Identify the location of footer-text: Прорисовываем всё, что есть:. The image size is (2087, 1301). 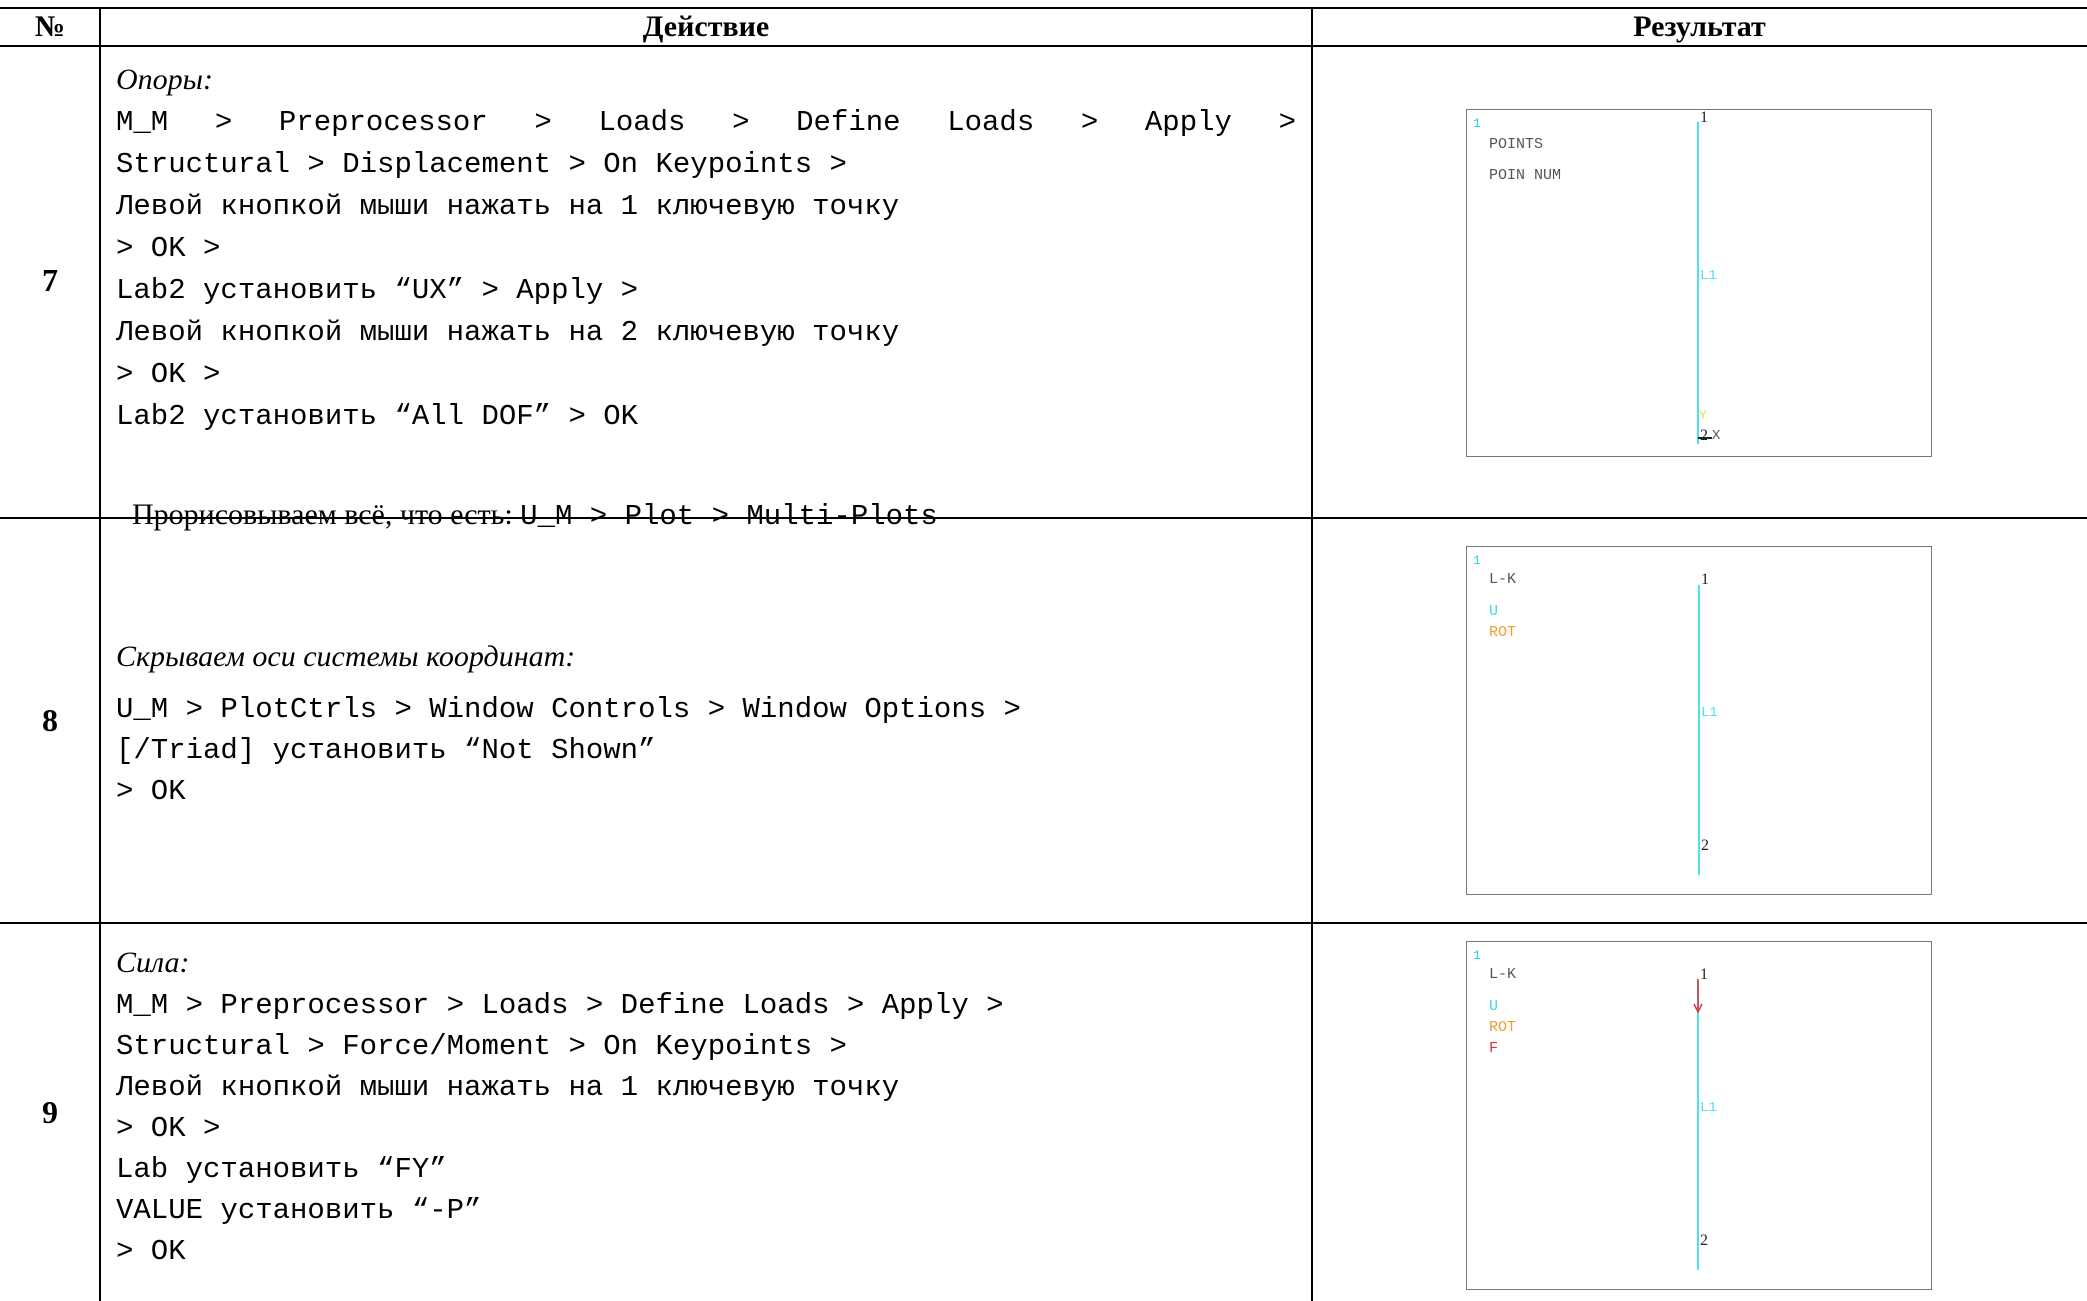
(326, 514).